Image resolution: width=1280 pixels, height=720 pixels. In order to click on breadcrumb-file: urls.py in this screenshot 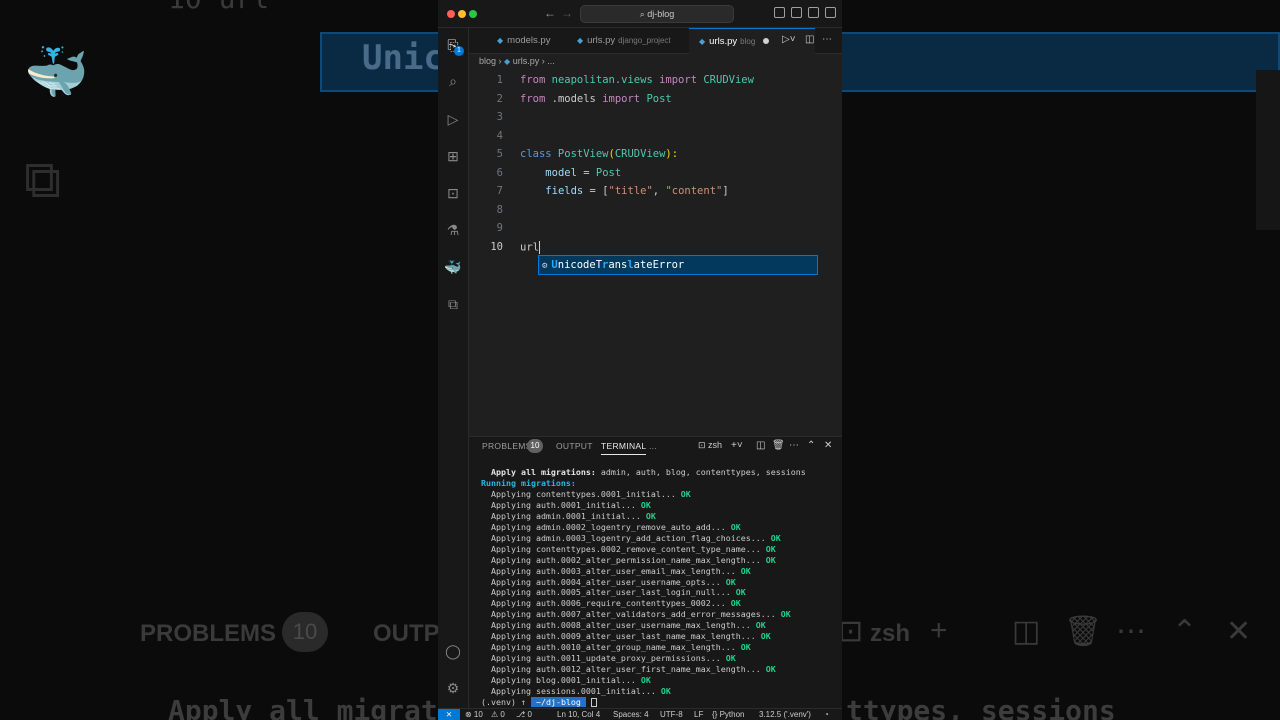, I will do `click(526, 61)`.